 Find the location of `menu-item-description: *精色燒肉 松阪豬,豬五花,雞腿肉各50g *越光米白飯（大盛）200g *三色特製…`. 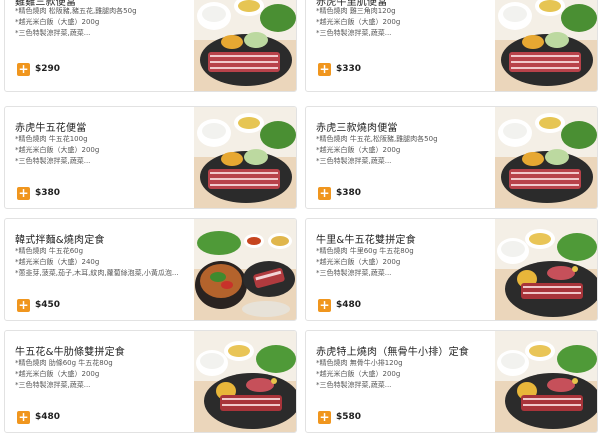

menu-item-description: *精色燒肉 松阪豬,豬五花,雞腿肉各50g *越光米白飯（大盛）200g *三色特製… is located at coordinates (102, 22).